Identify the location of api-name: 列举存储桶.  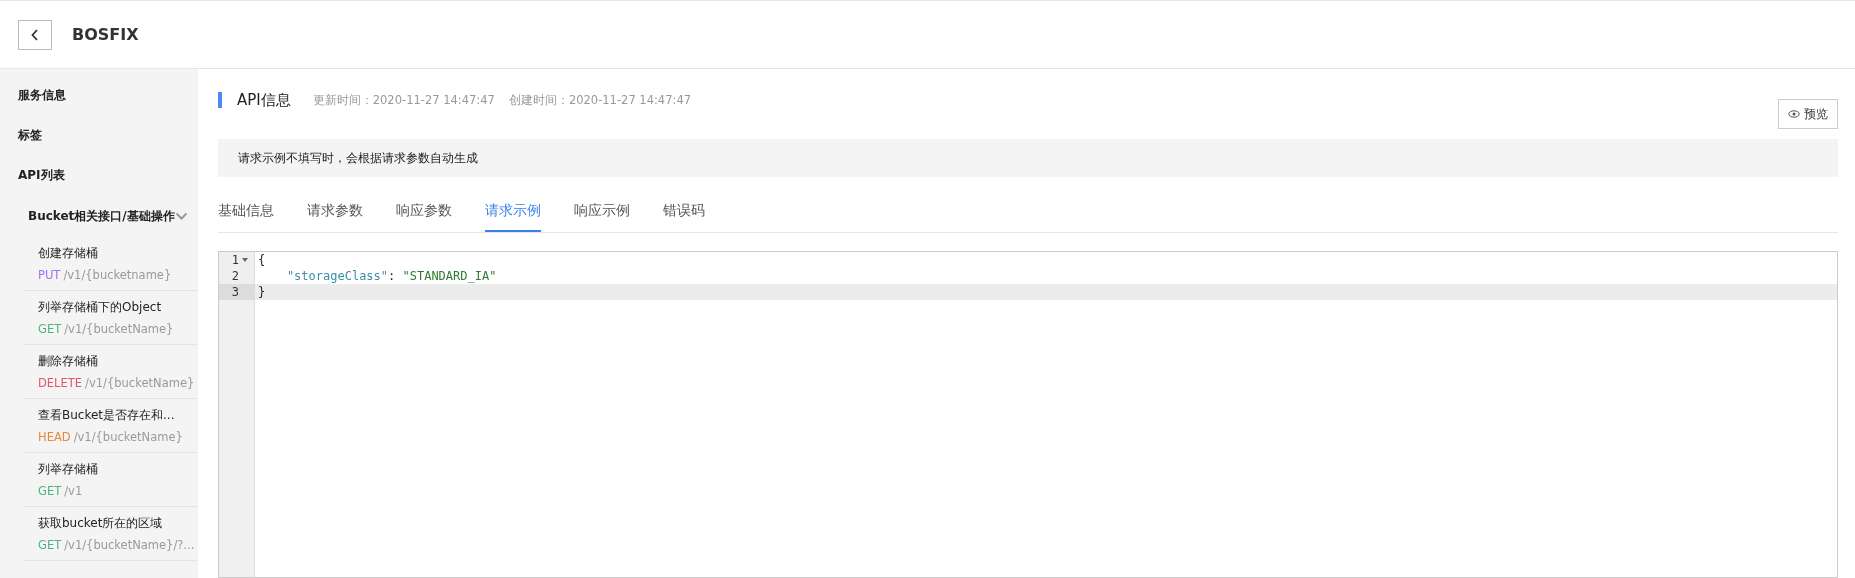
(68, 469).